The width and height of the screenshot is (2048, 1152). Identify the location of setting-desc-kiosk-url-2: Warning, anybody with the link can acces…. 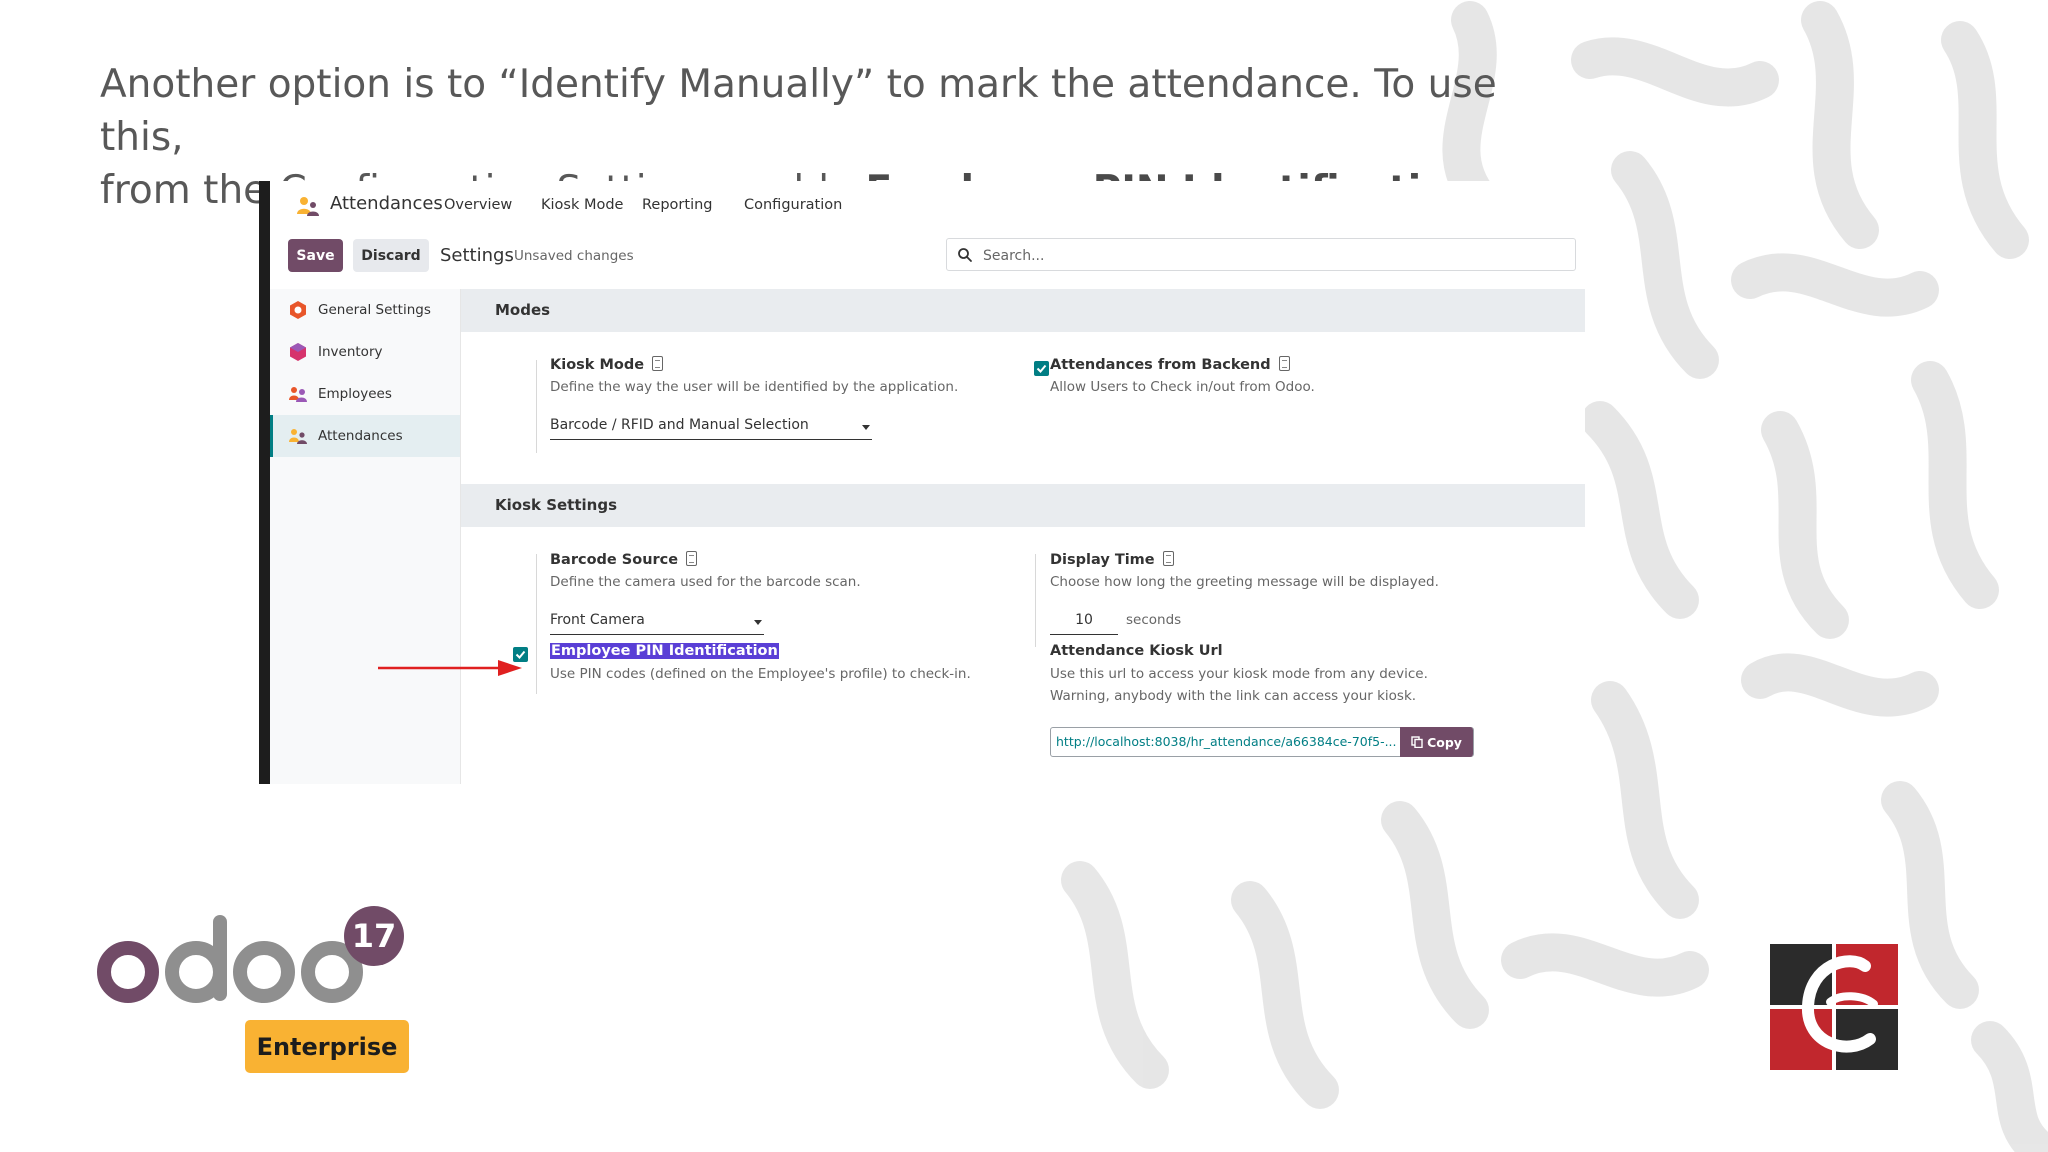
(1233, 696).